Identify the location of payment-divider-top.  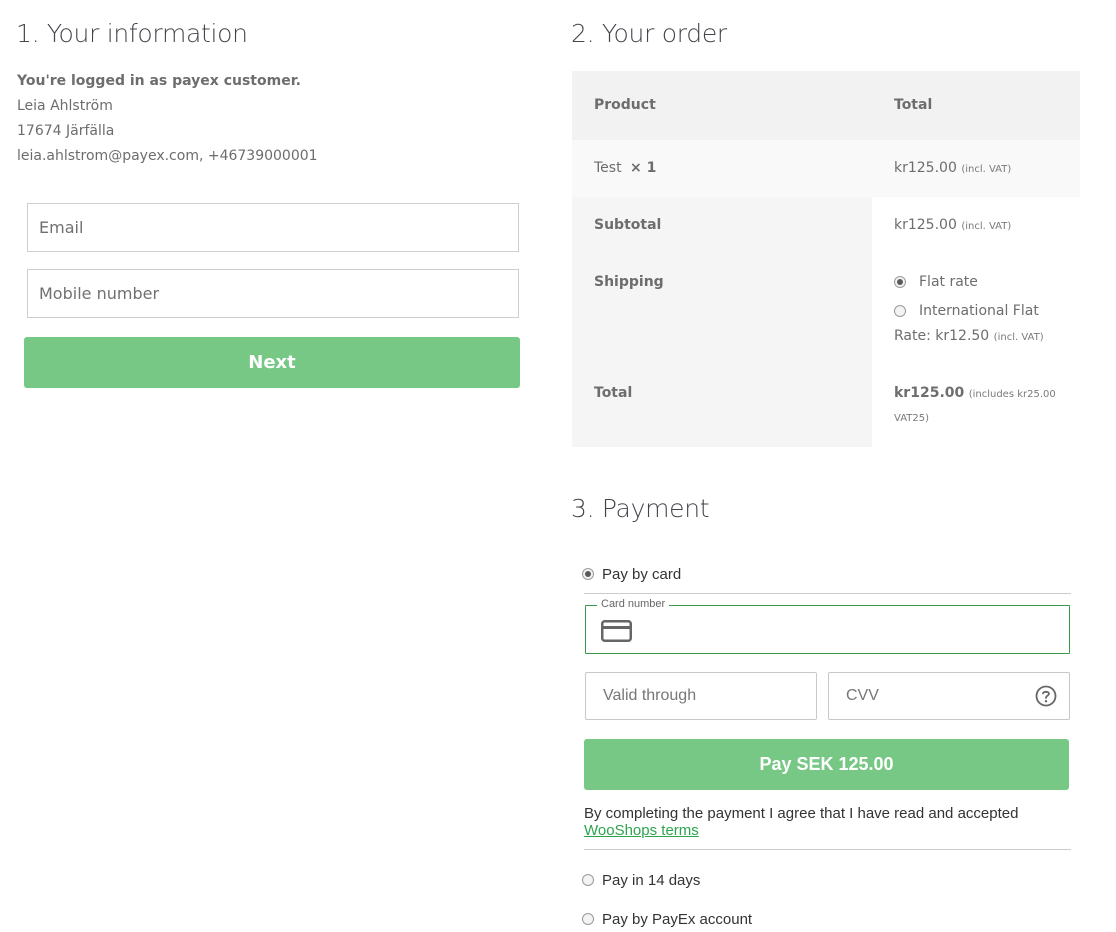
(827, 593).